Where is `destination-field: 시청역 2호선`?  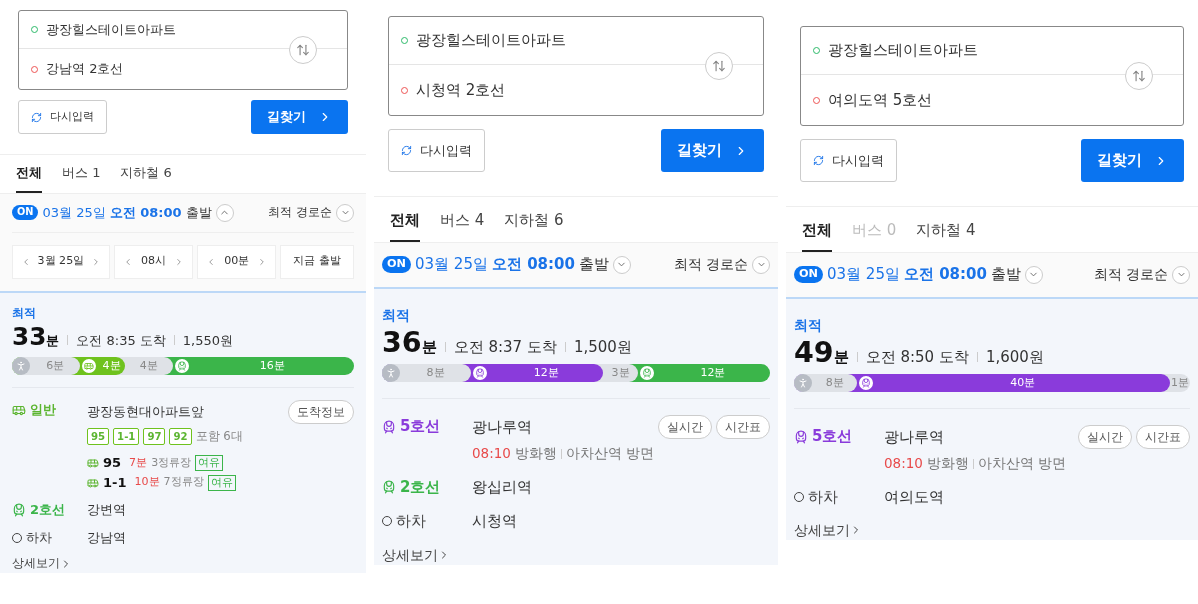
destination-field: 시청역 2호선 is located at coordinates (461, 90).